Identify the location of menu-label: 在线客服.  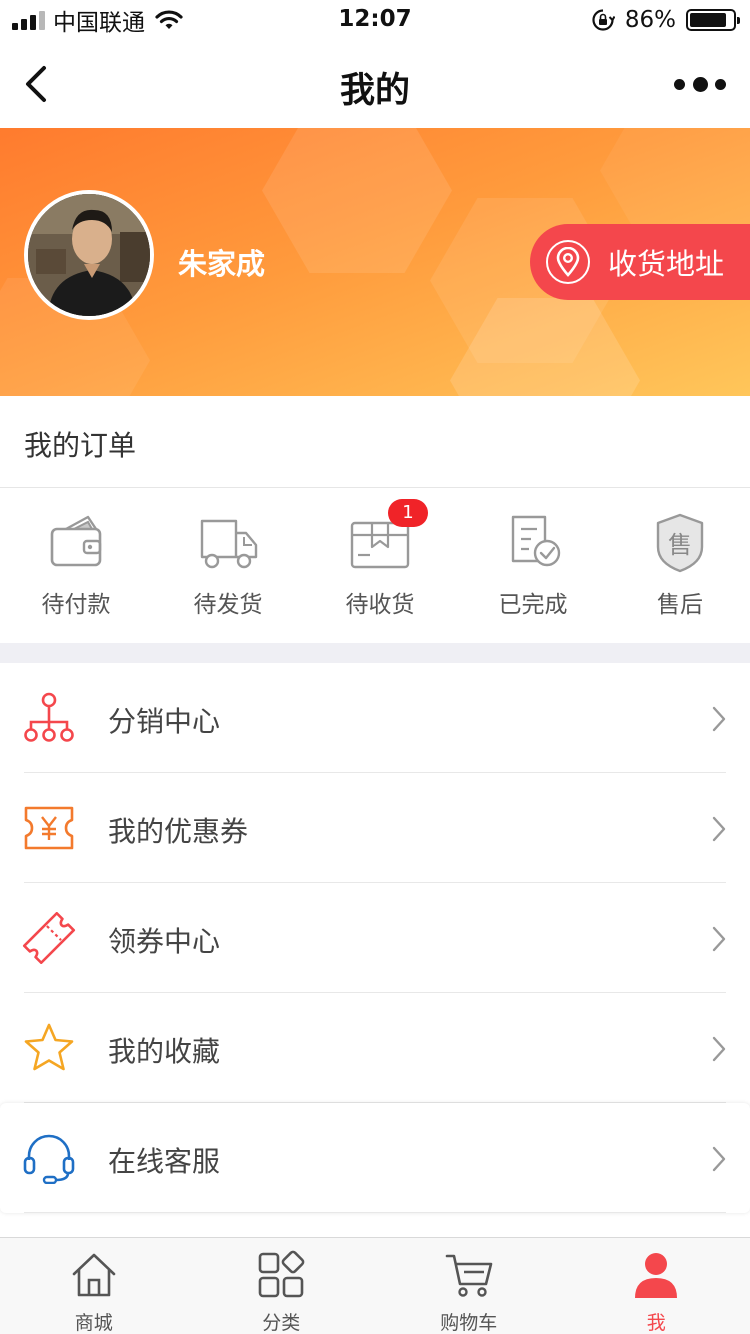
(164, 1161).